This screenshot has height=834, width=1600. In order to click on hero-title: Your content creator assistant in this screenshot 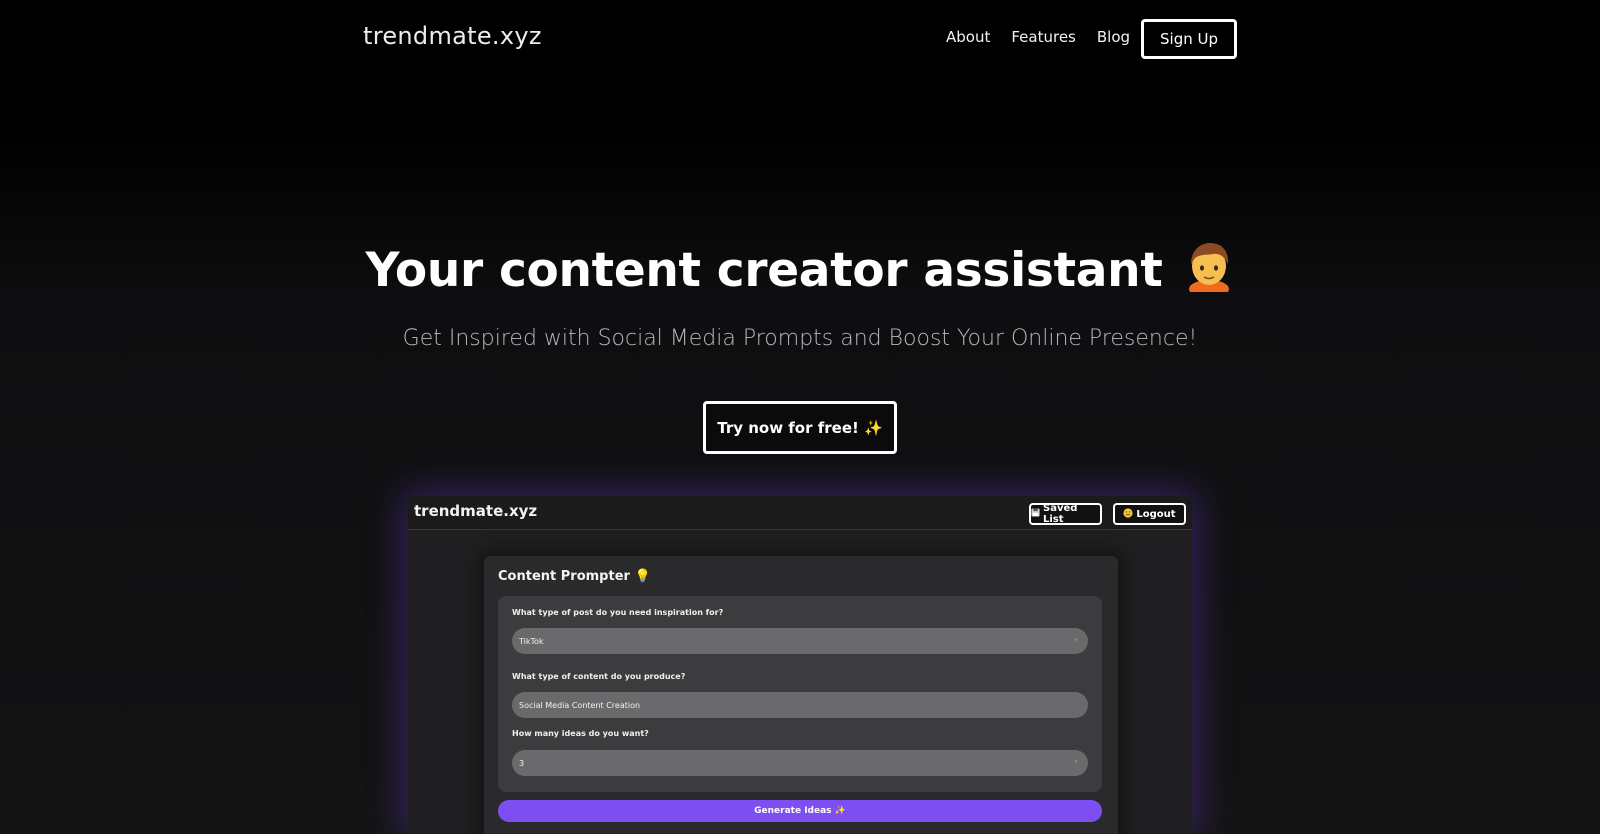, I will do `click(800, 269)`.